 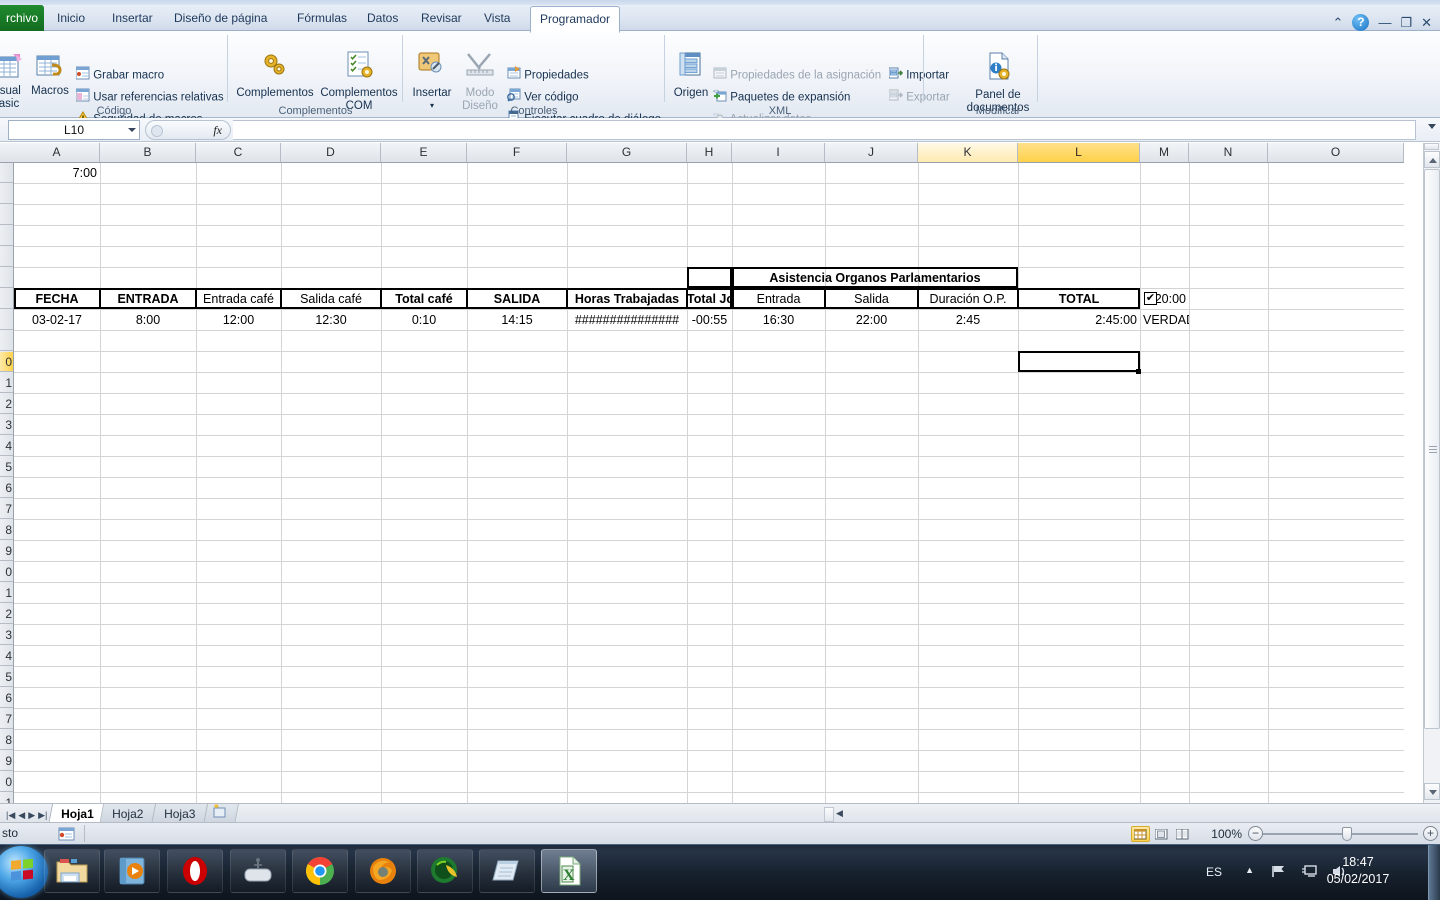 I want to click on row-header-12: 3, so click(x=6, y=425).